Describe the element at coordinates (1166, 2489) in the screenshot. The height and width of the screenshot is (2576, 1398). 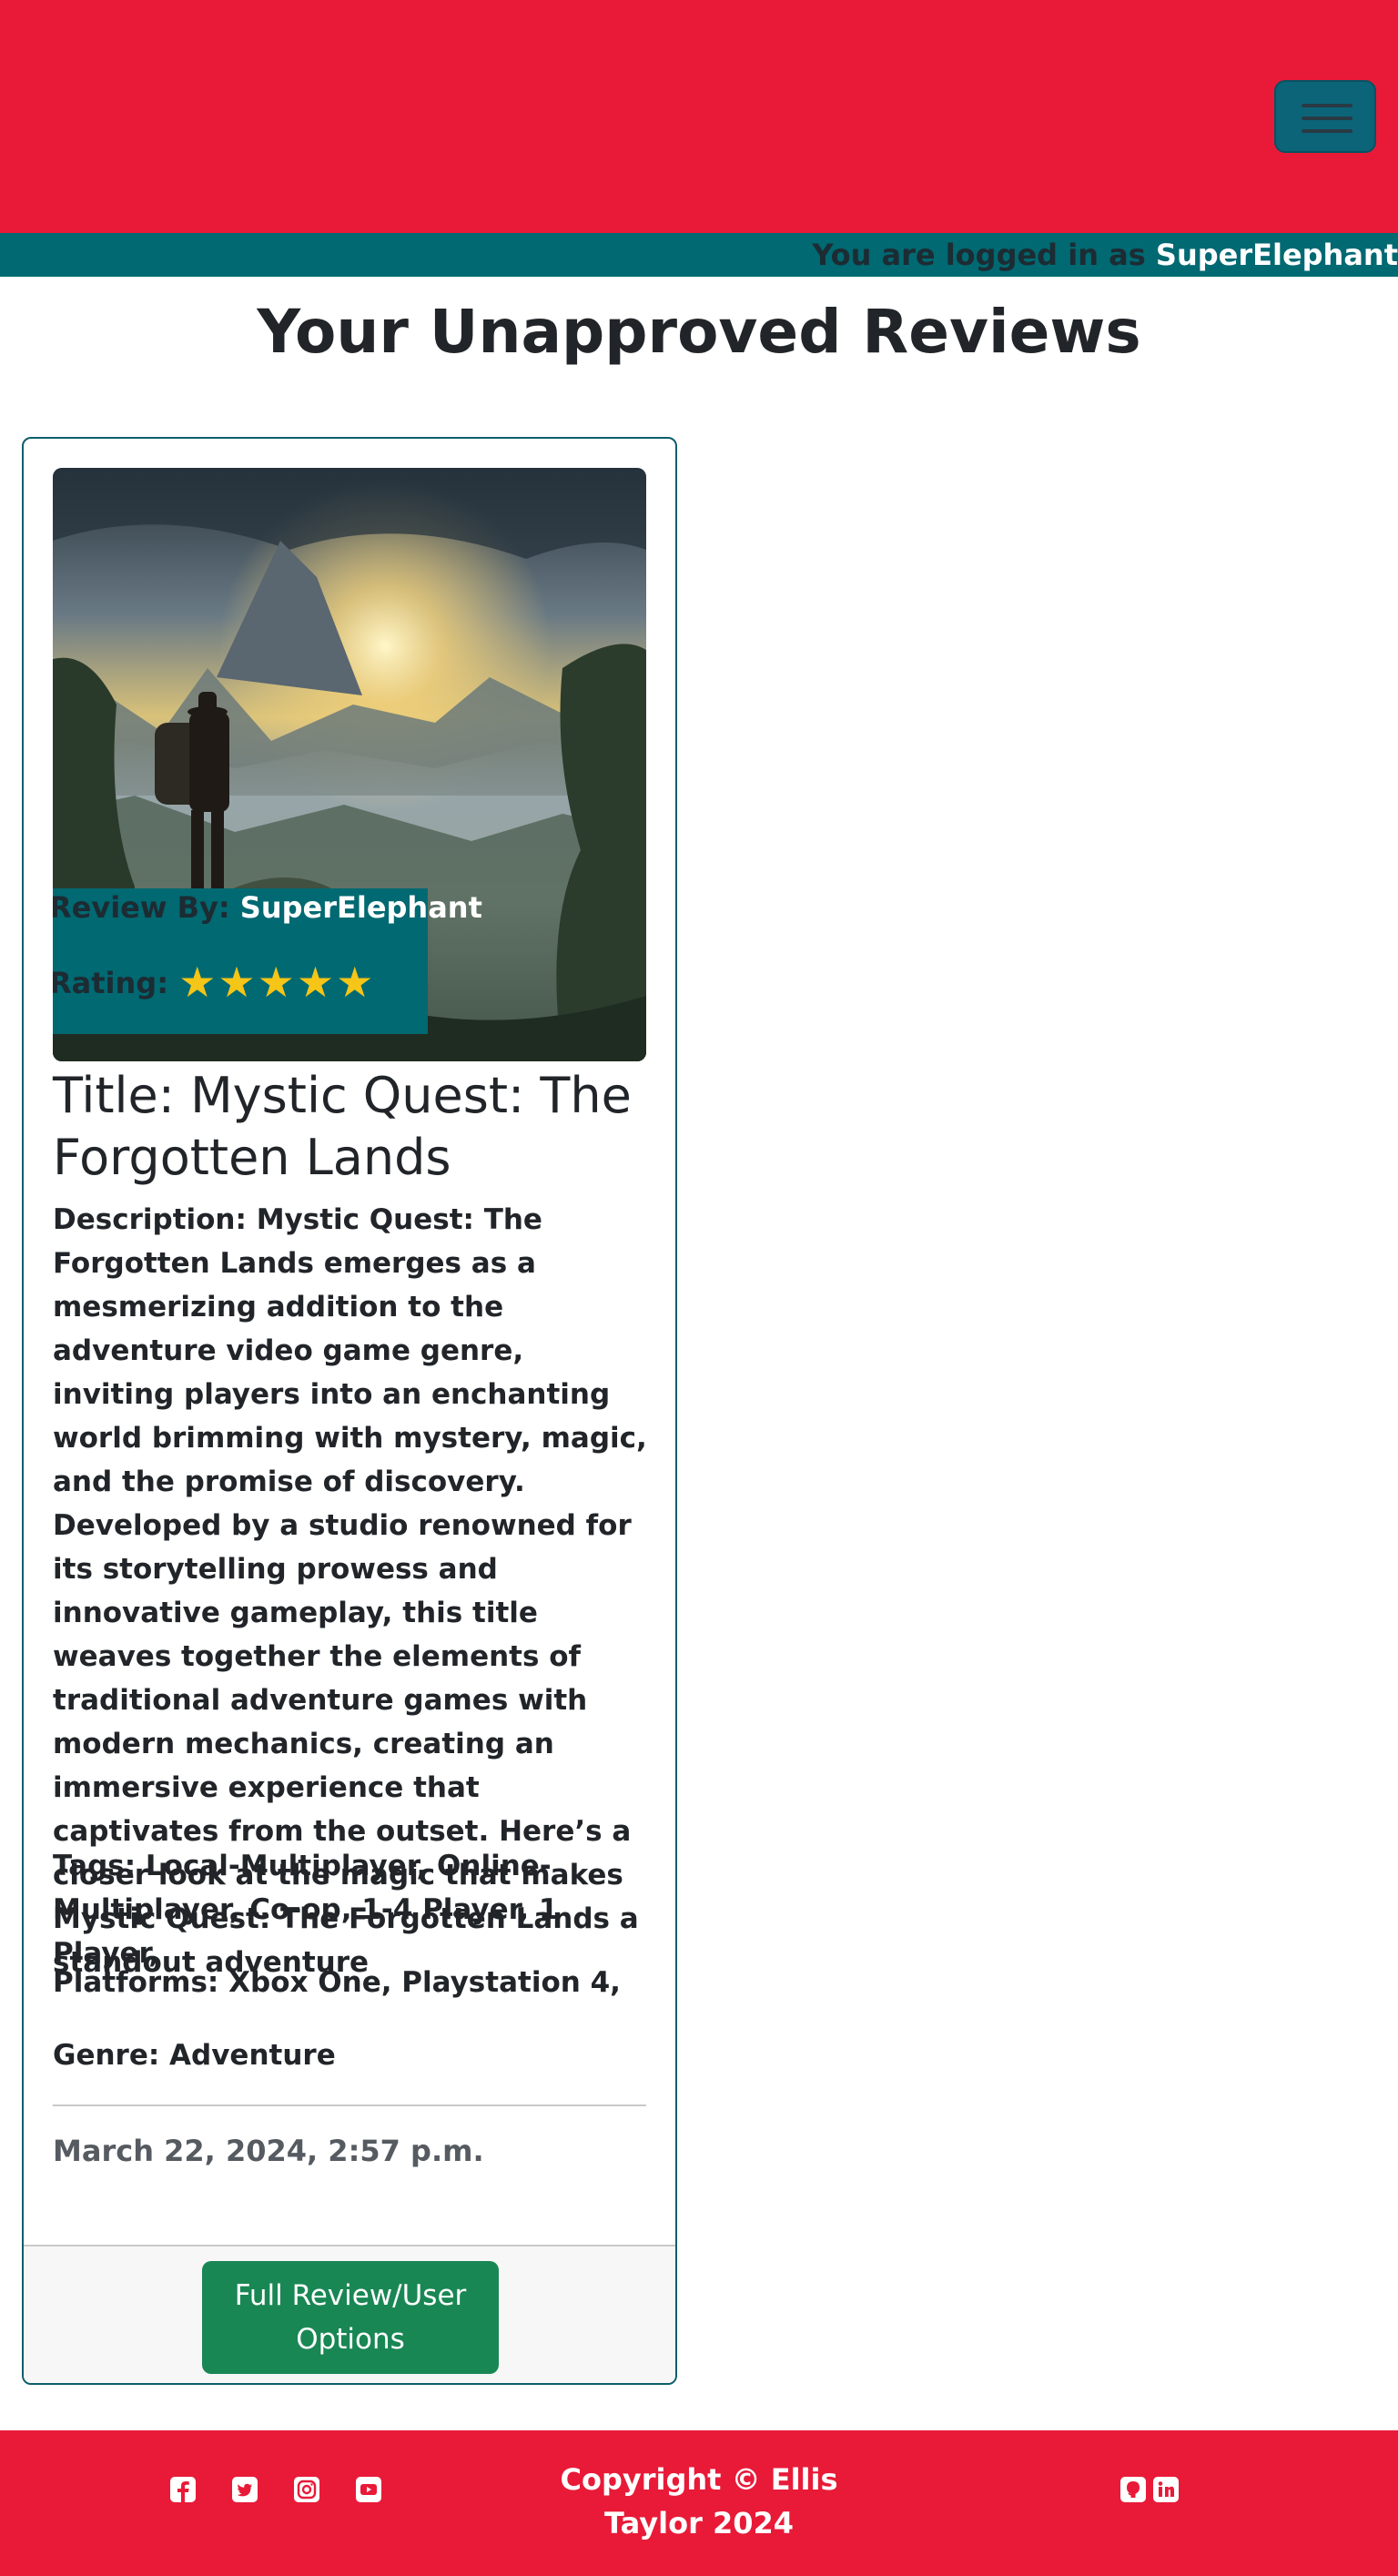
I see `linkedin-icon` at that location.